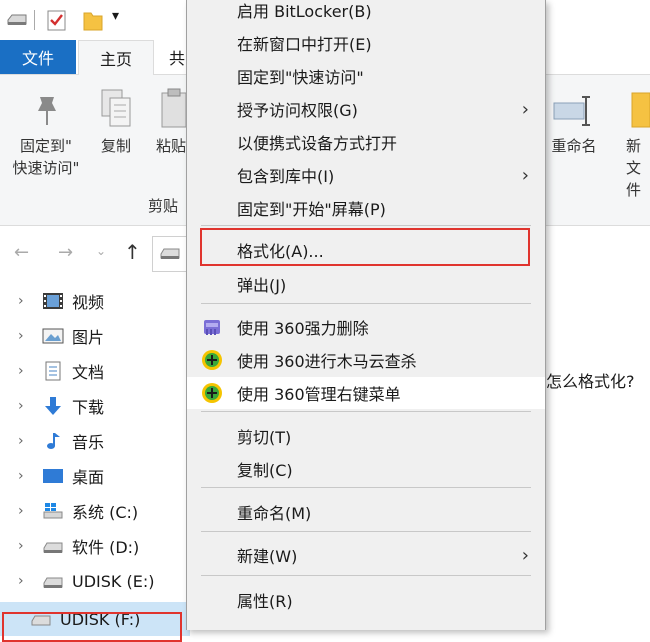  Describe the element at coordinates (132, 252) in the screenshot. I see `up-arrow-icon: ↑` at that location.